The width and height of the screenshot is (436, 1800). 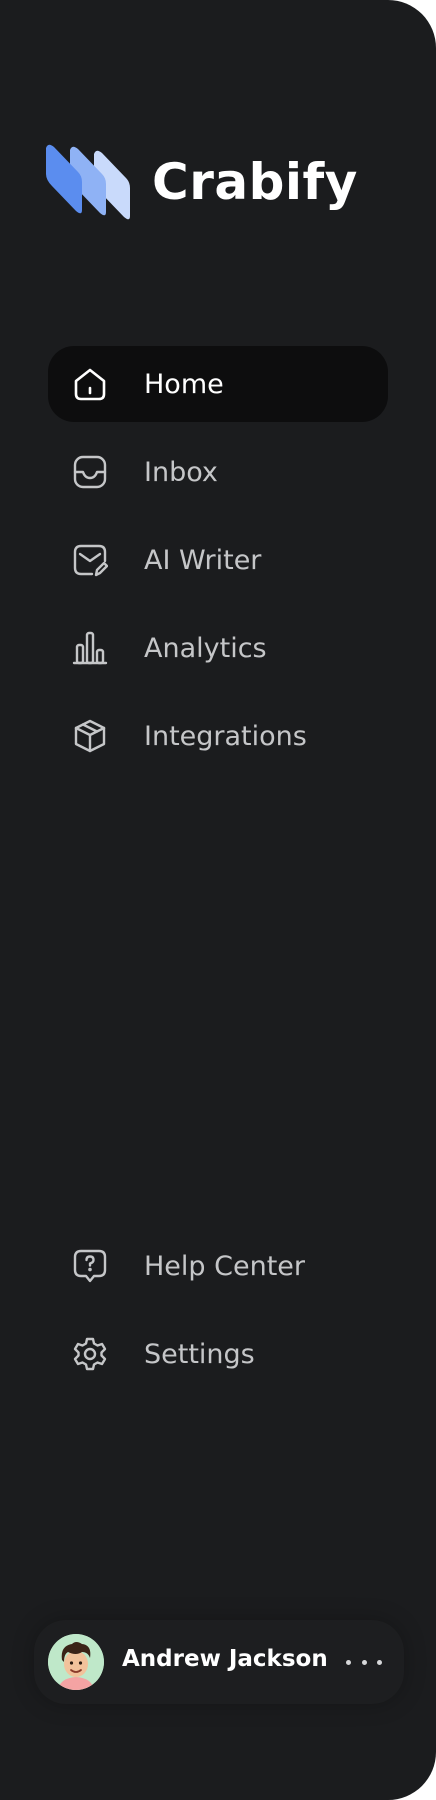 I want to click on secondary-nav: Help Center Settings, so click(x=218, y=1316).